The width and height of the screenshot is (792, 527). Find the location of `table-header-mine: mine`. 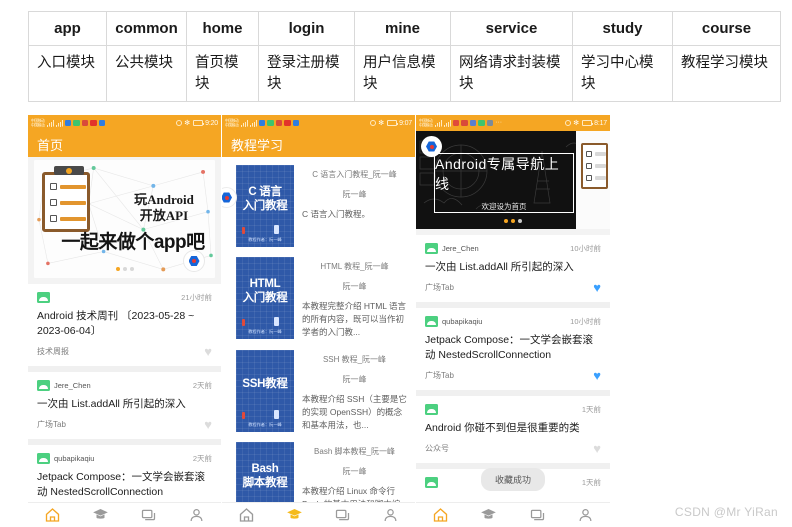

table-header-mine: mine is located at coordinates (402, 28).